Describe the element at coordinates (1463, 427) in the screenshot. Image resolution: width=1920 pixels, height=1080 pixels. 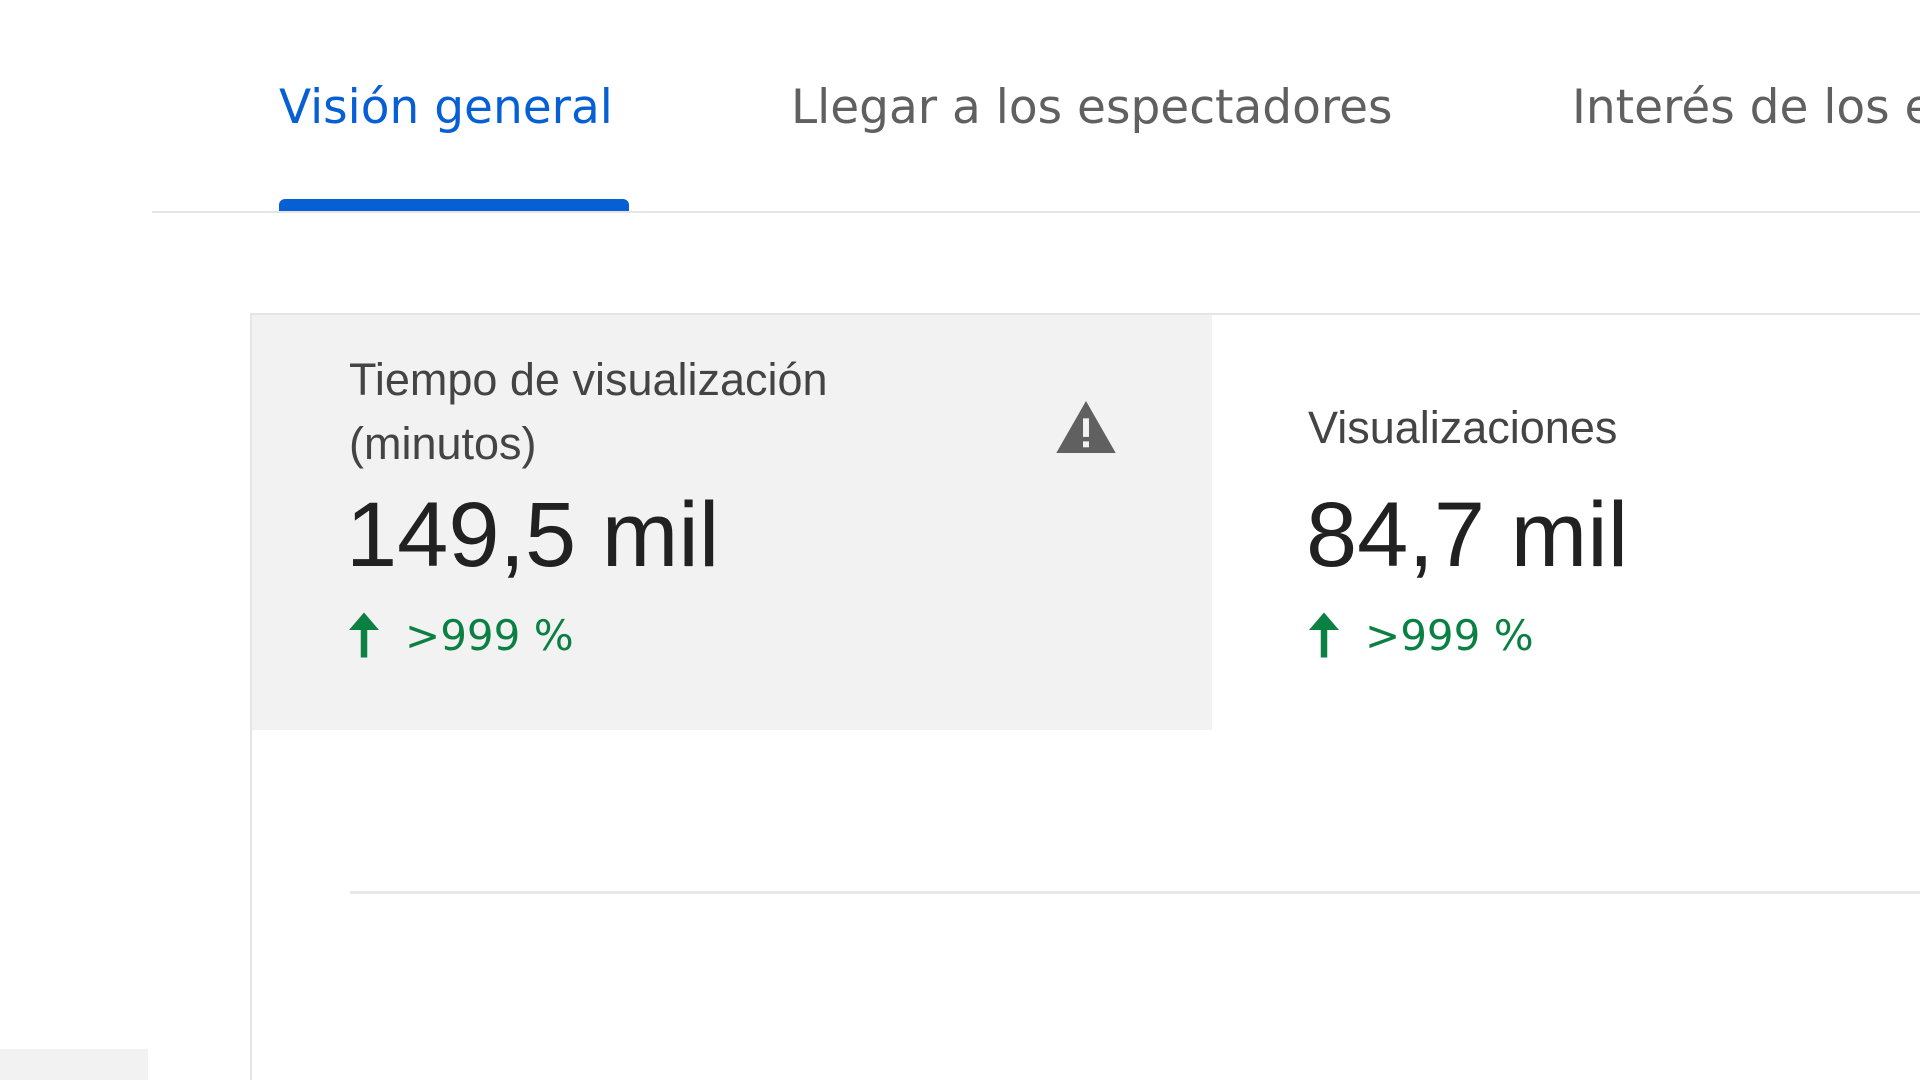
I see `metric-label: Visualizaciones` at that location.